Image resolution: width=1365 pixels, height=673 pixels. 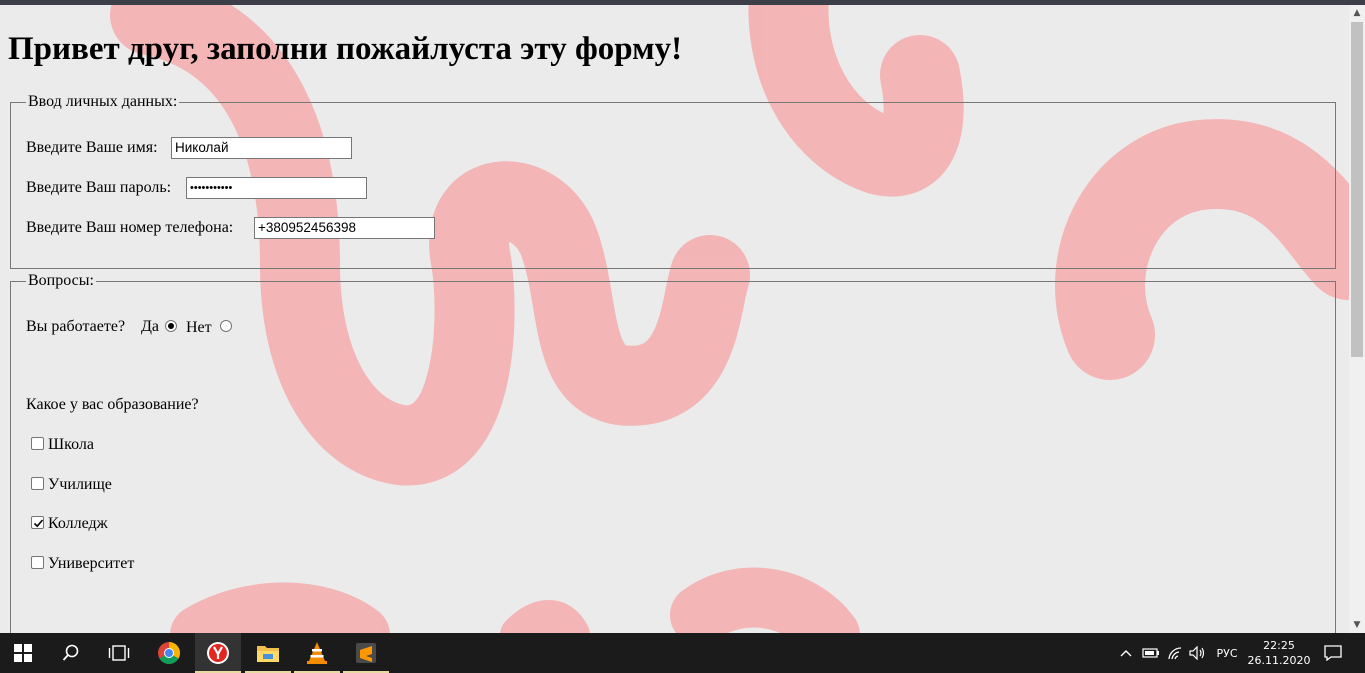 I want to click on search-button, so click(x=71, y=653).